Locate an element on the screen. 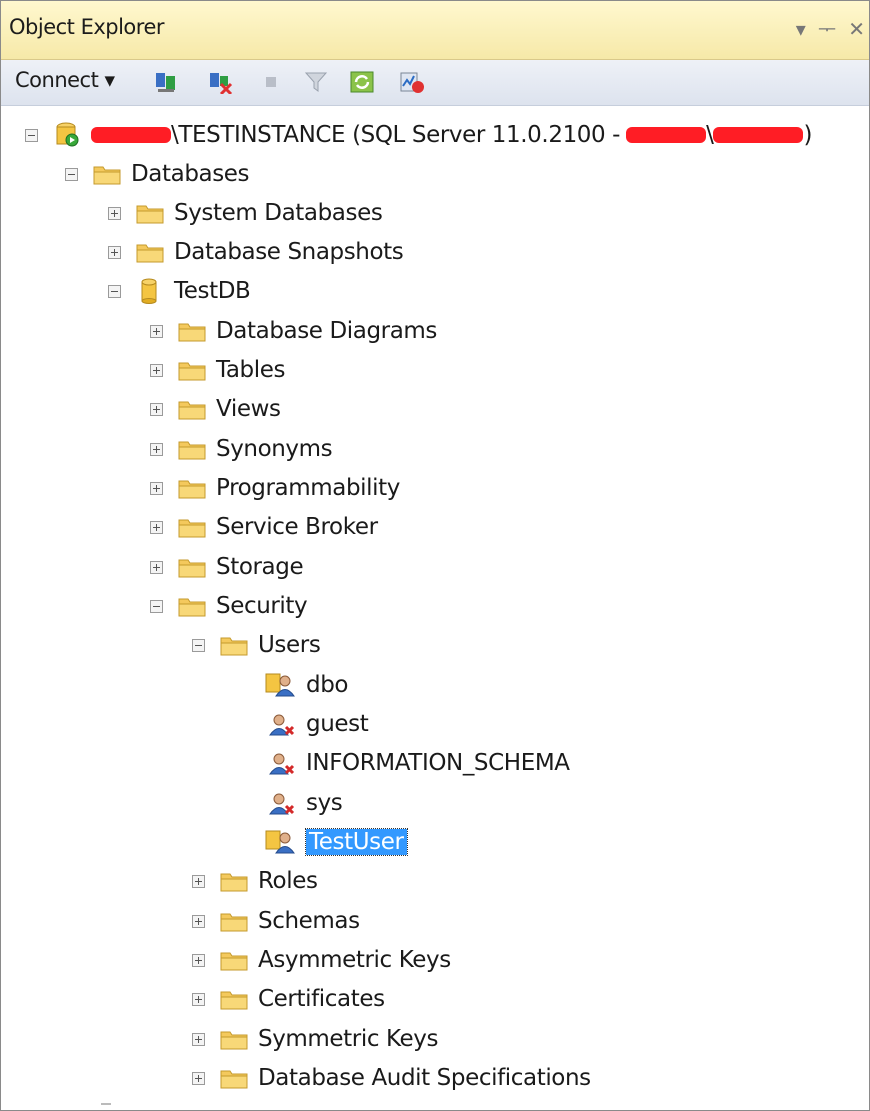 The height and width of the screenshot is (1111, 870). tree-node-label: Synonyms is located at coordinates (274, 449).